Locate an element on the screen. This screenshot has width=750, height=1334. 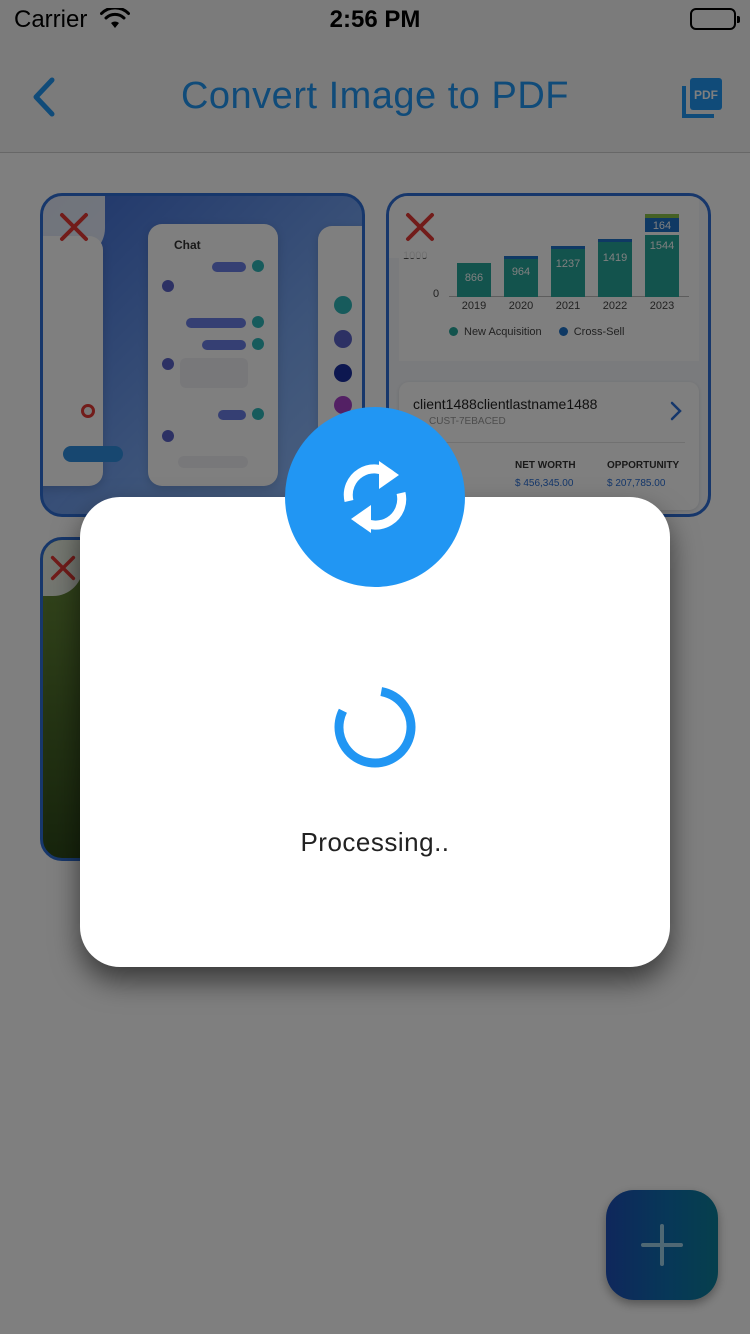
sync-icon is located at coordinates (375, 497).